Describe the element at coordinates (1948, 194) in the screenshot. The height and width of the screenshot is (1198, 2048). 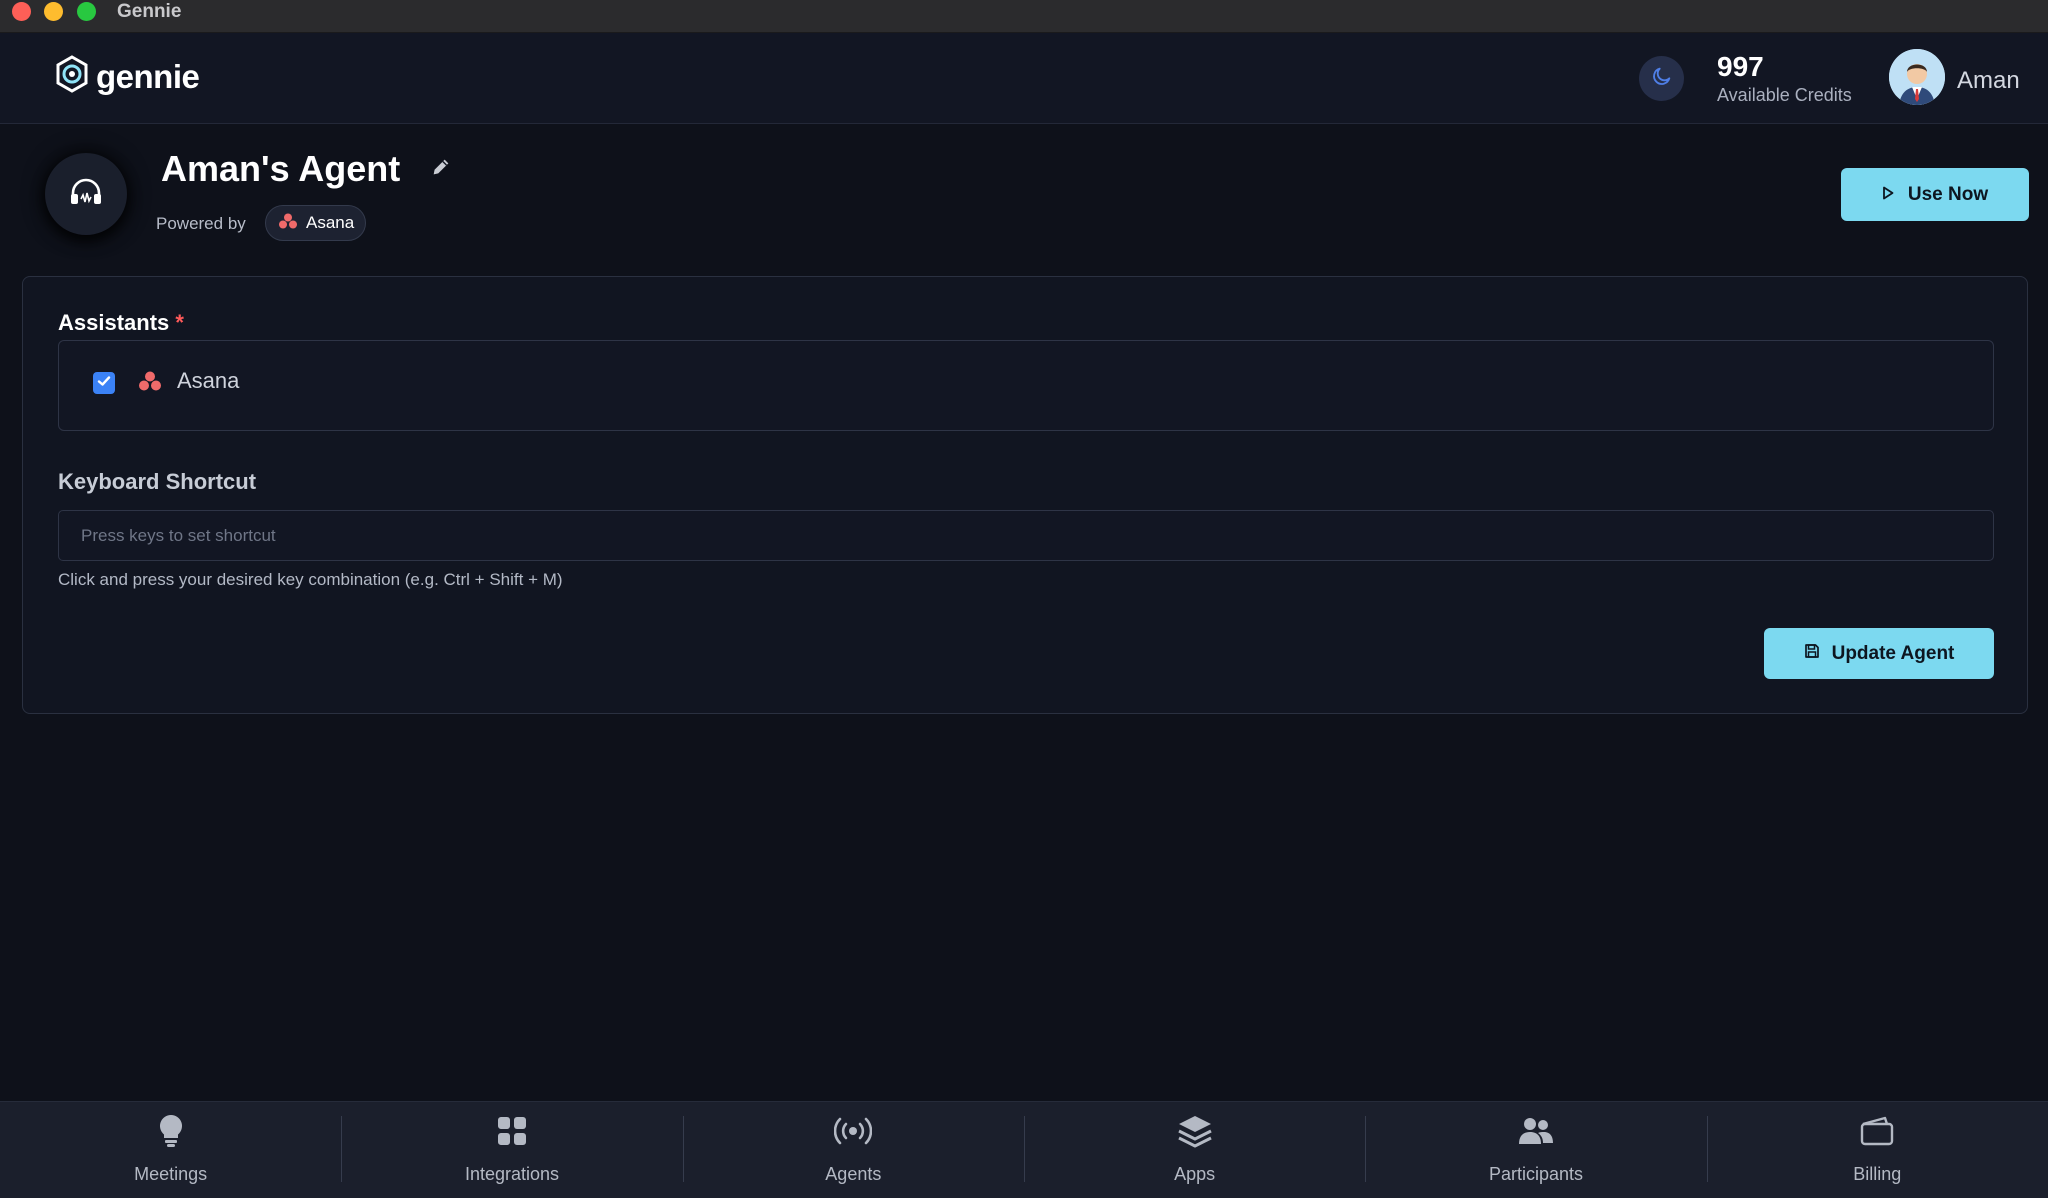
I see `use-now-label: Use Now` at that location.